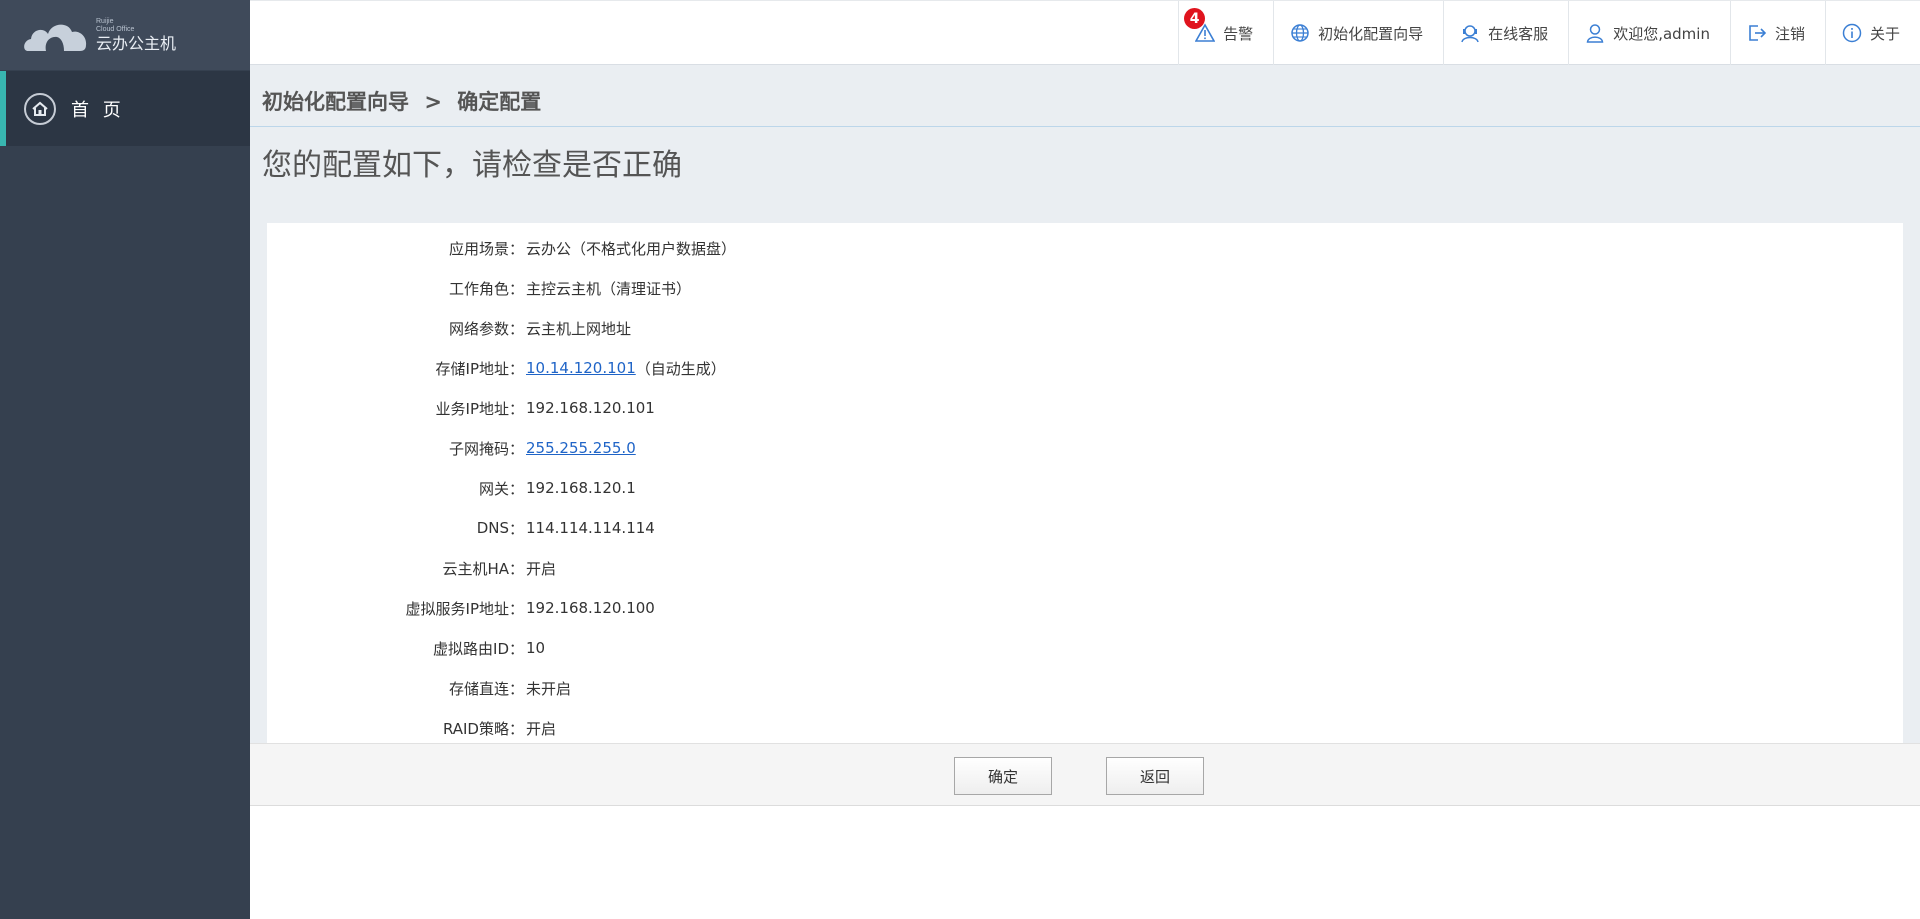 The image size is (1920, 919). I want to click on config-label: 虚拟服务IP地址, so click(457, 608).